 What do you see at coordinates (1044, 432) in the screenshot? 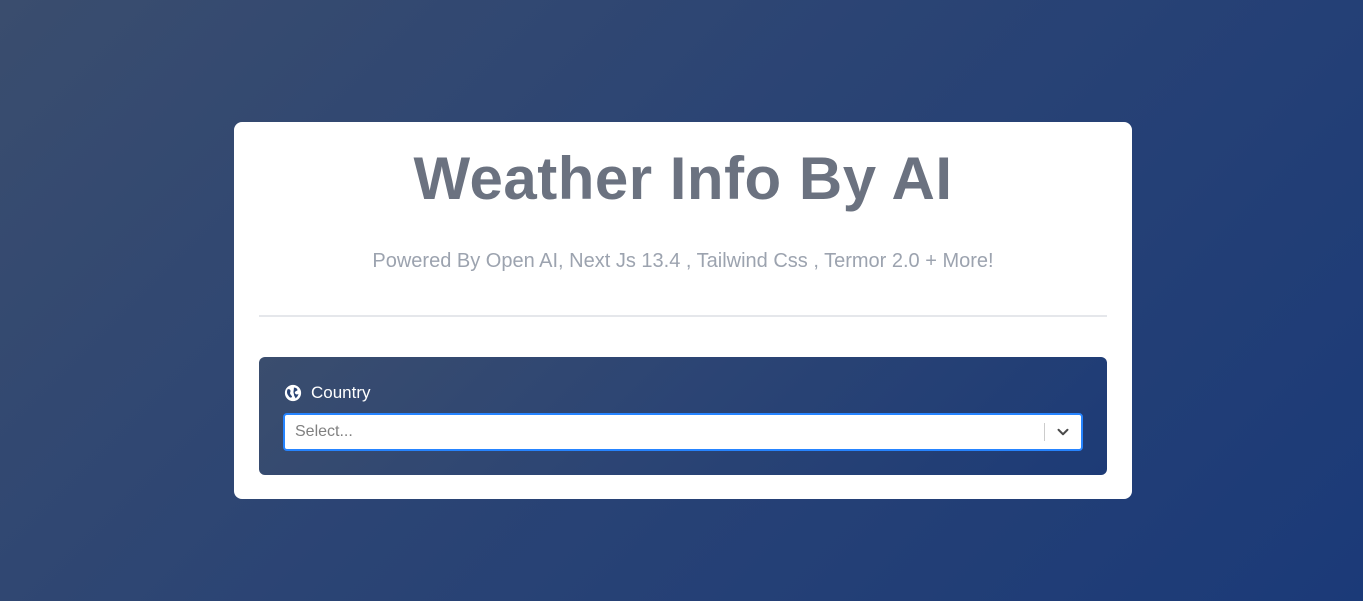
I see `dropdown-separator` at bounding box center [1044, 432].